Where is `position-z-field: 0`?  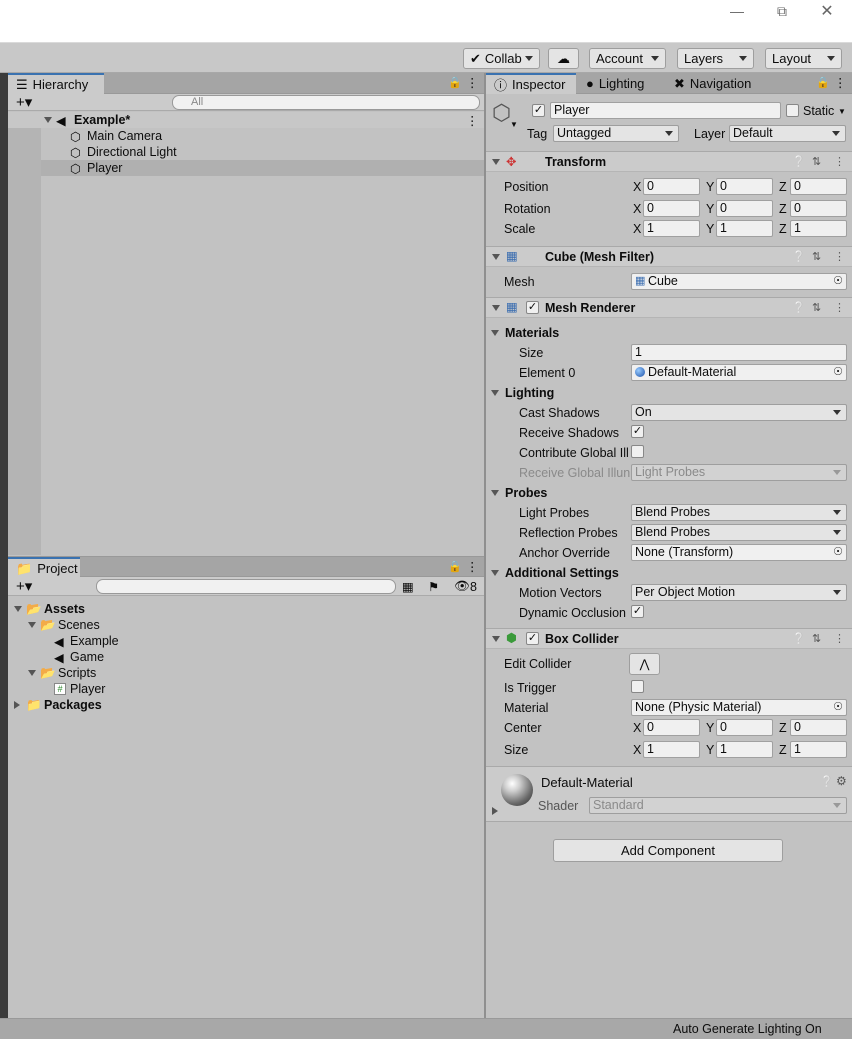 position-z-field: 0 is located at coordinates (818, 186).